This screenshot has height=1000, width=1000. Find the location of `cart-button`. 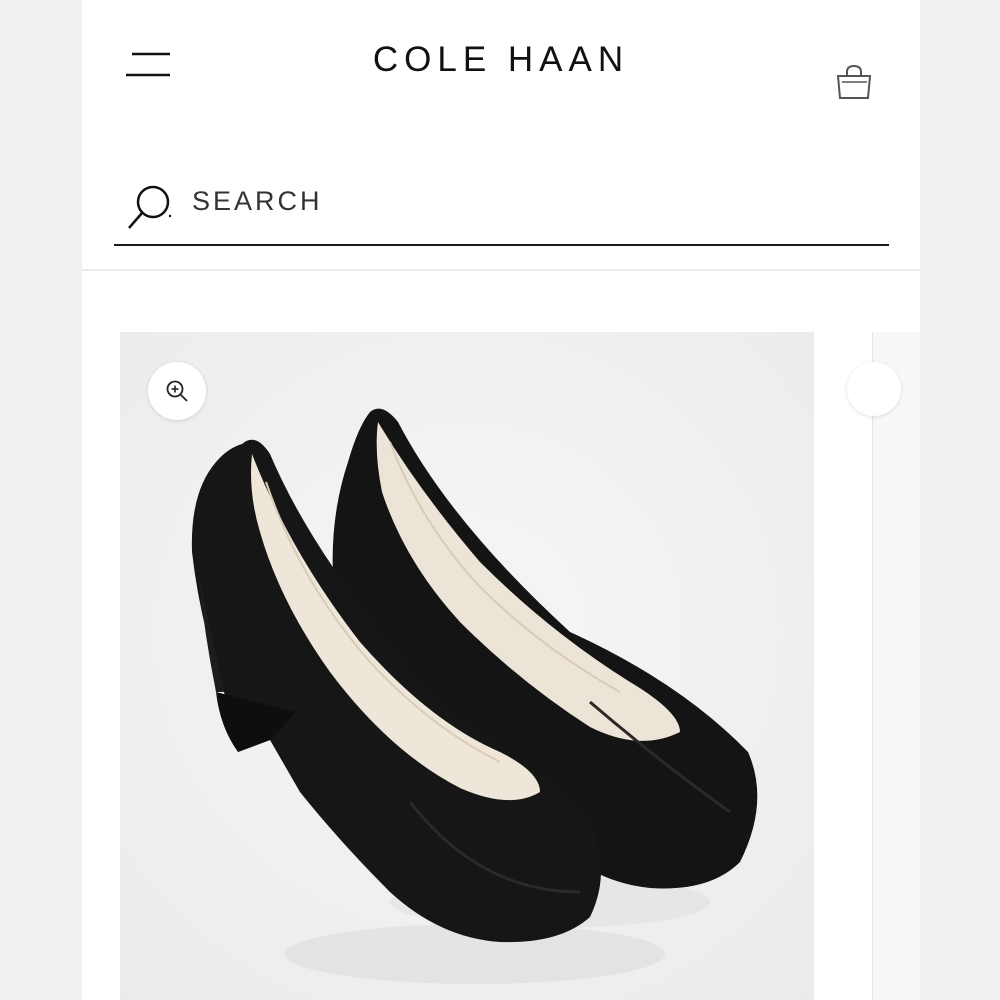

cart-button is located at coordinates (854, 83).